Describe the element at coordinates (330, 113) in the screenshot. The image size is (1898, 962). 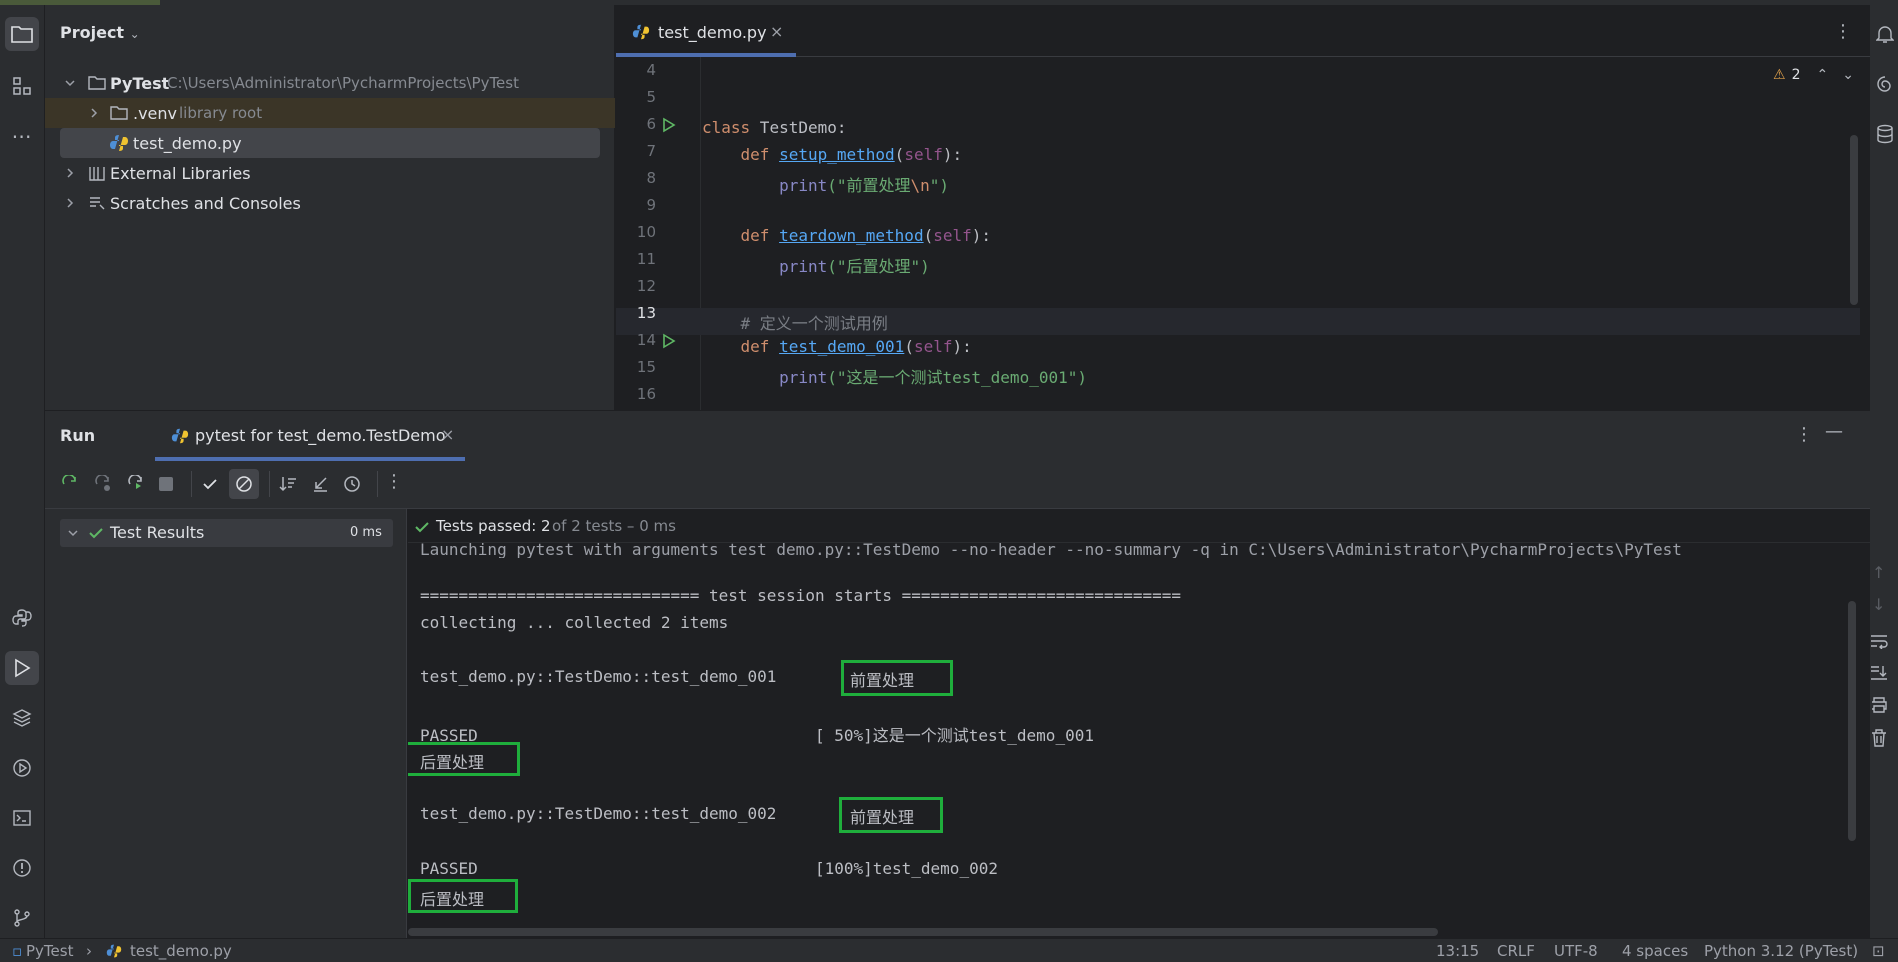
I see `tree-item-venv: .venv library root` at that location.